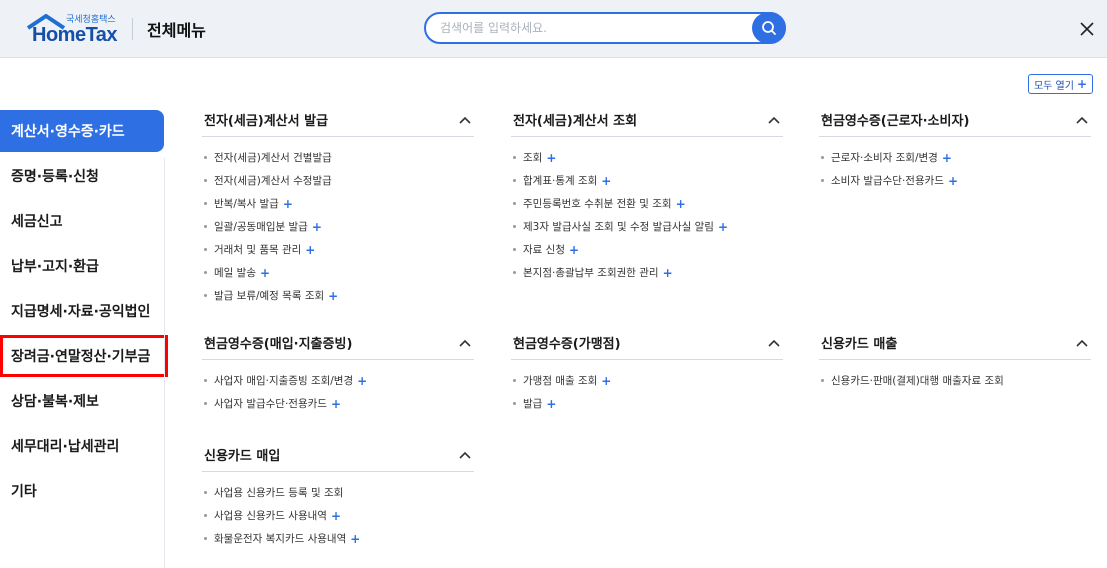  I want to click on menu-item-label: 소비자 발급수단·전용카드, so click(887, 181).